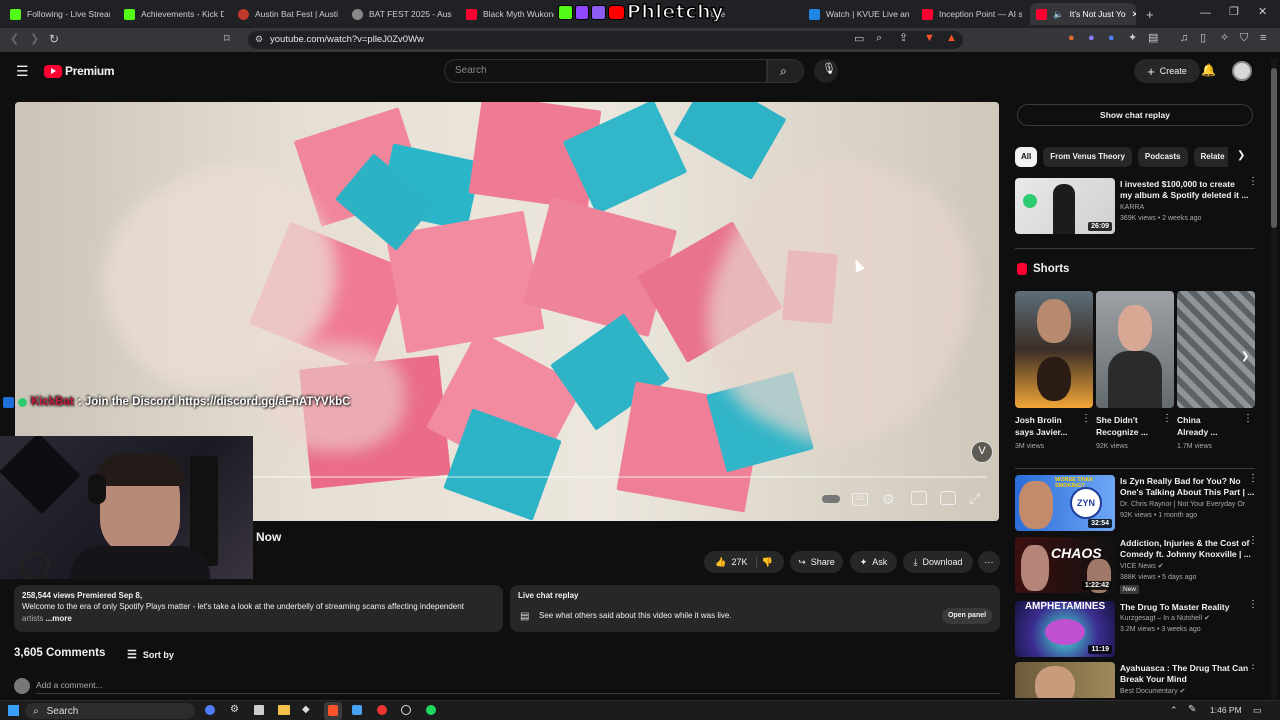  What do you see at coordinates (873, 562) in the screenshot?
I see `ask-button: ✦ Ask` at bounding box center [873, 562].